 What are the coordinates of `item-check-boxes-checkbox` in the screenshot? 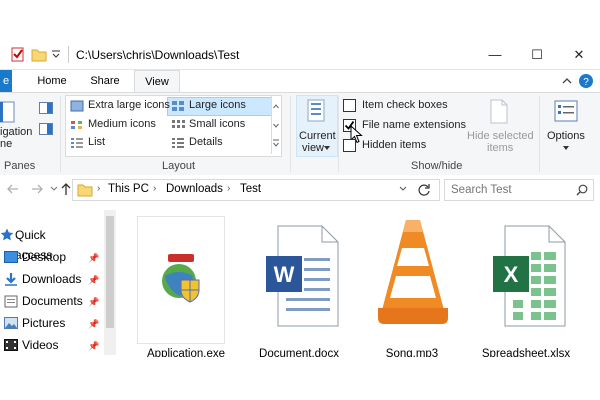 It's located at (349, 105).